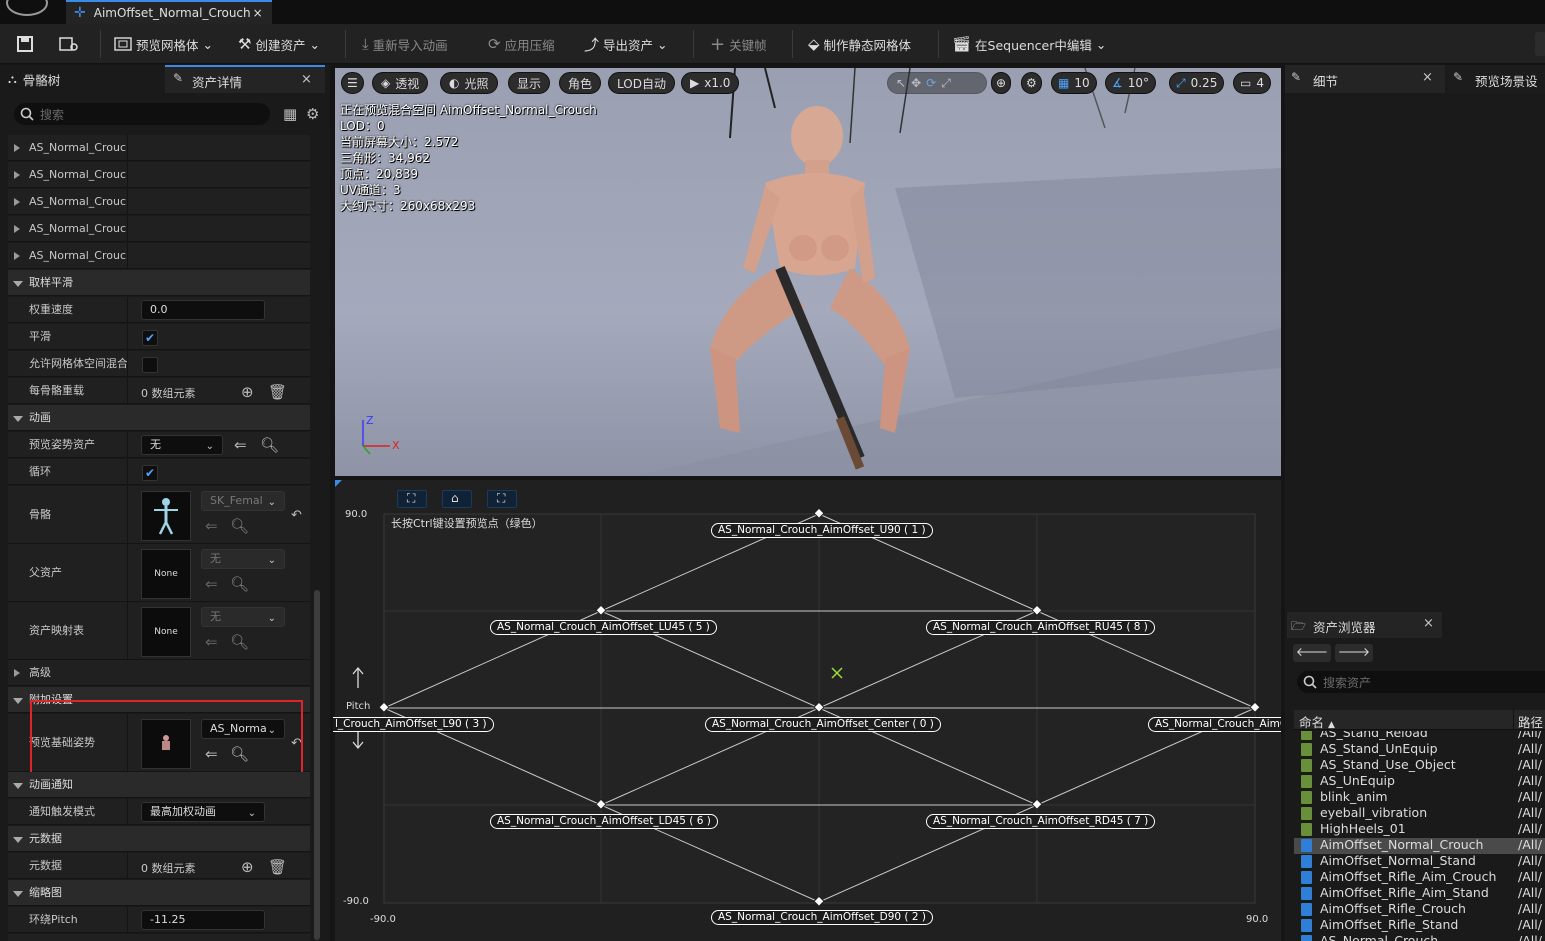 This screenshot has height=941, width=1545. I want to click on column-path-header: 路径, so click(1530, 721).